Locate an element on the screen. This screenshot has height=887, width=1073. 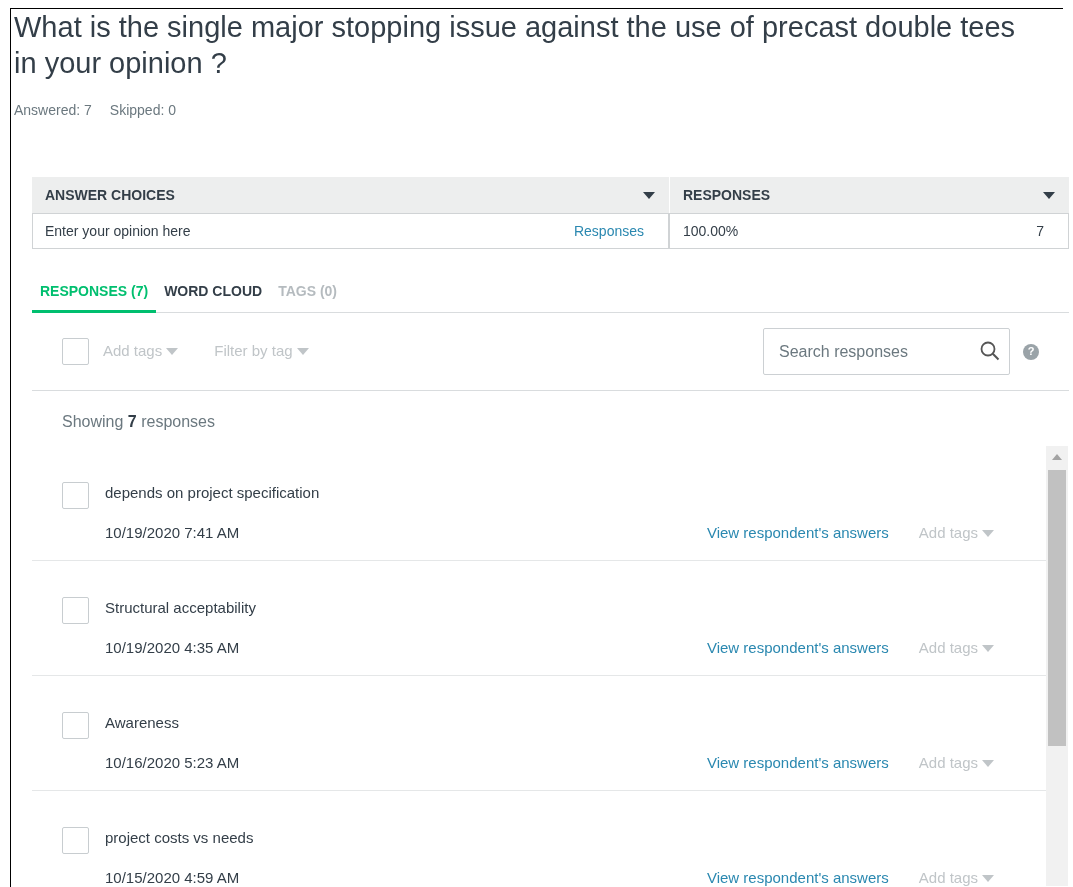
response-date: 10/15/2020 4:59 AM is located at coordinates (172, 877).